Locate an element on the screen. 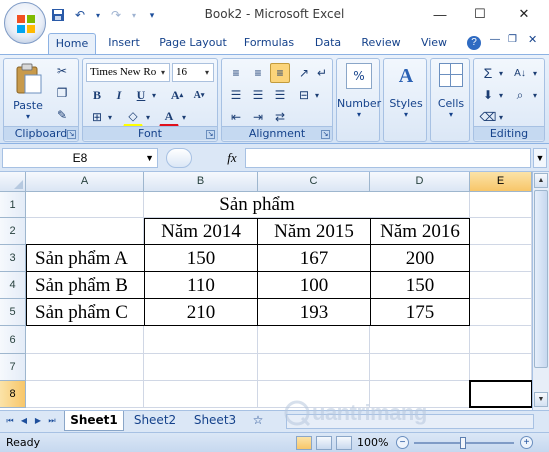 The width and height of the screenshot is (549, 452). cell-a1 is located at coordinates (85, 205).